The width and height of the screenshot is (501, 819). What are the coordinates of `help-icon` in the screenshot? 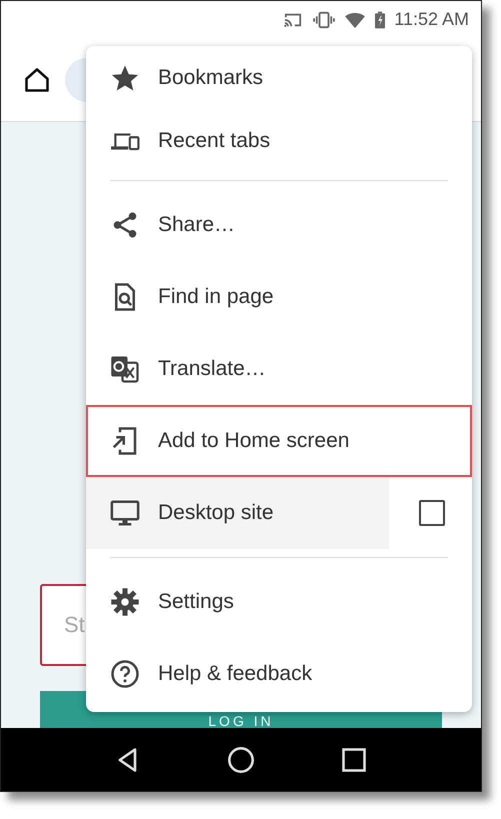 It's located at (125, 674).